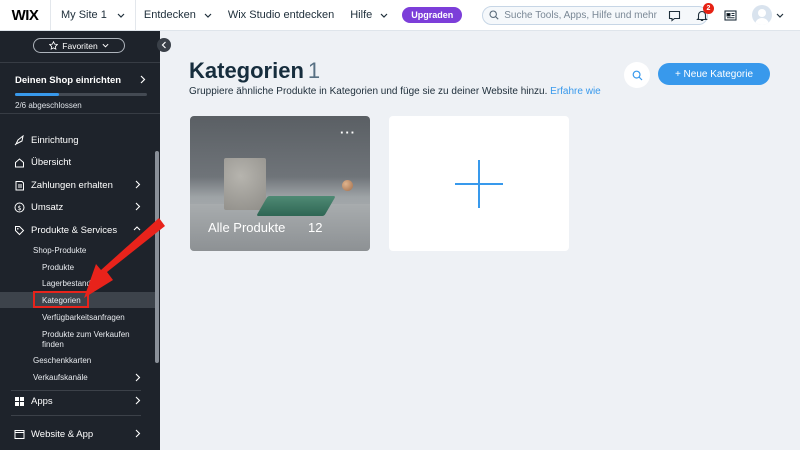  What do you see at coordinates (37, 94) in the screenshot?
I see `setup-progress-fill` at bounding box center [37, 94].